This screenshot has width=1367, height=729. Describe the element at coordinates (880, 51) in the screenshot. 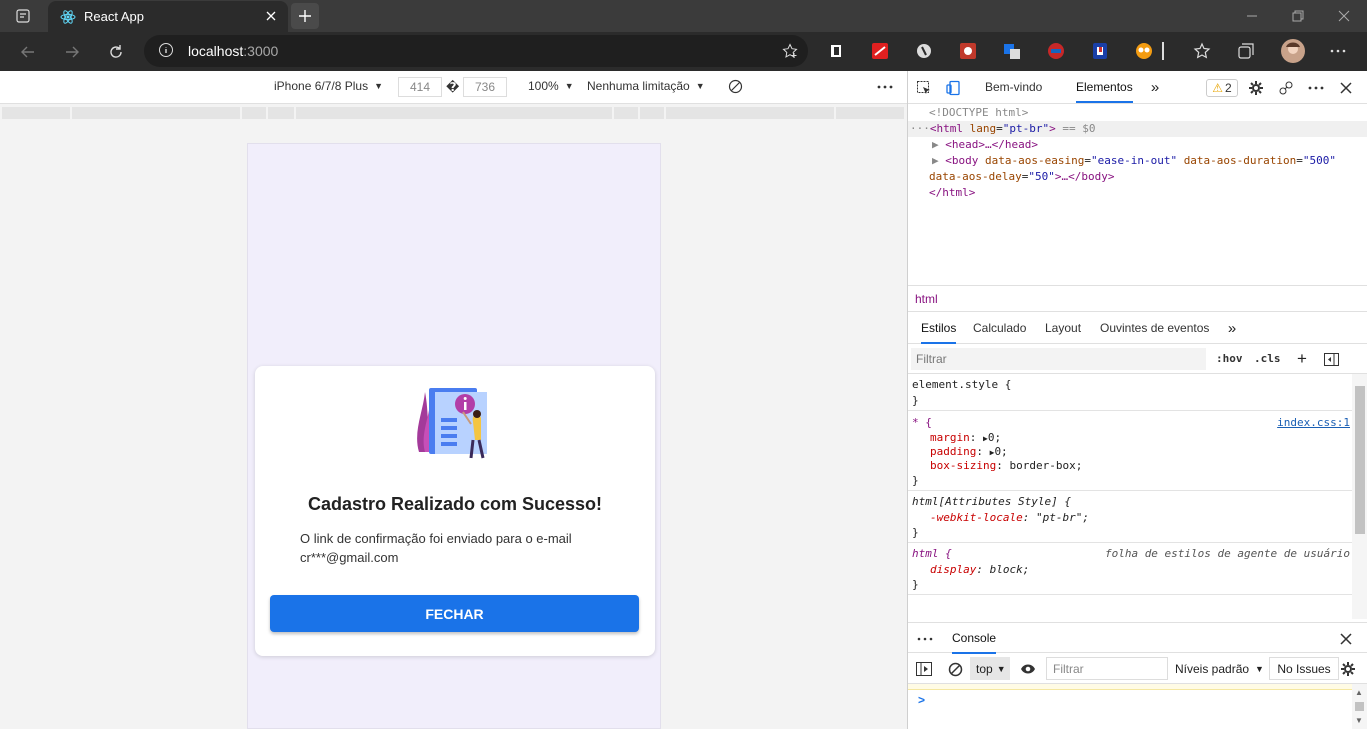

I see `pdf-extension-icon` at that location.